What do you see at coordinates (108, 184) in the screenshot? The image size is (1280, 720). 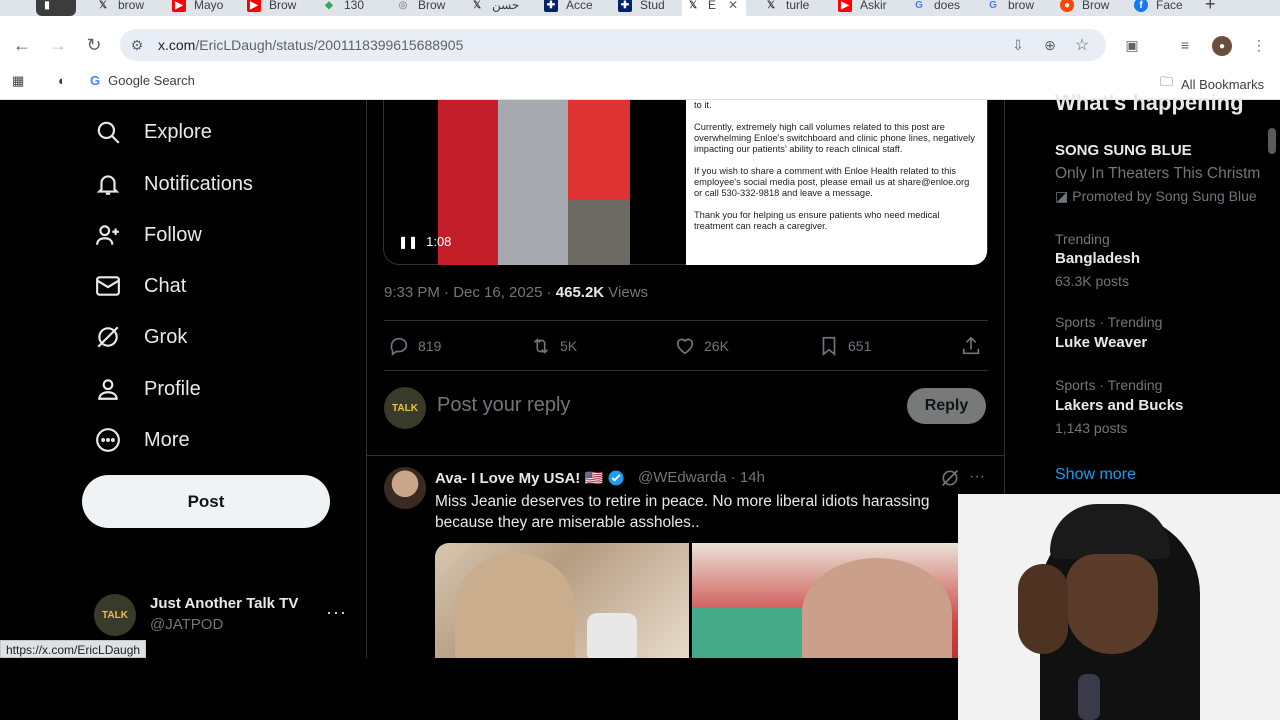 I see `bell-icon` at bounding box center [108, 184].